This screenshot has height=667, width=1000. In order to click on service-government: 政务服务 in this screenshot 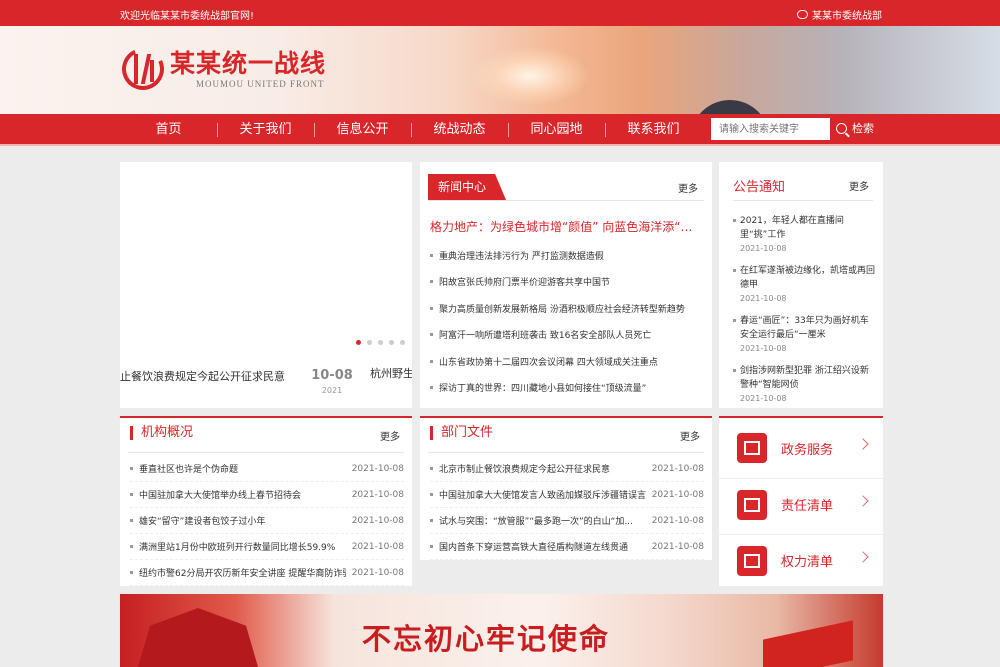, I will do `click(801, 448)`.